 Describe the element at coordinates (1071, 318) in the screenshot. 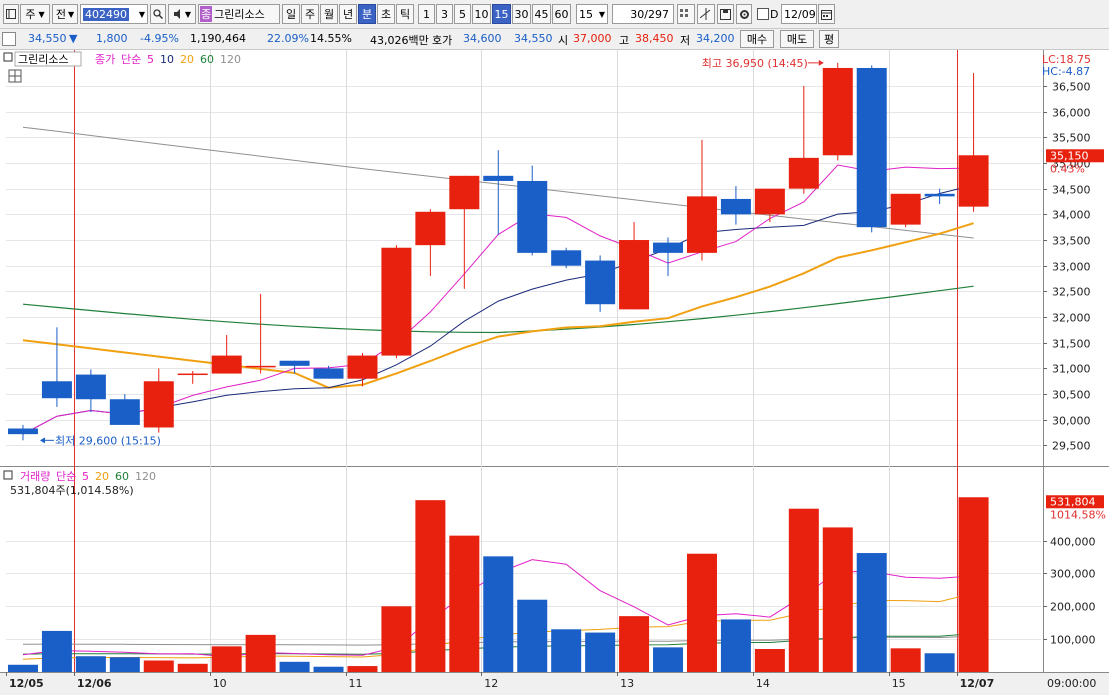

I see `price-tick-label: 32,000` at that location.